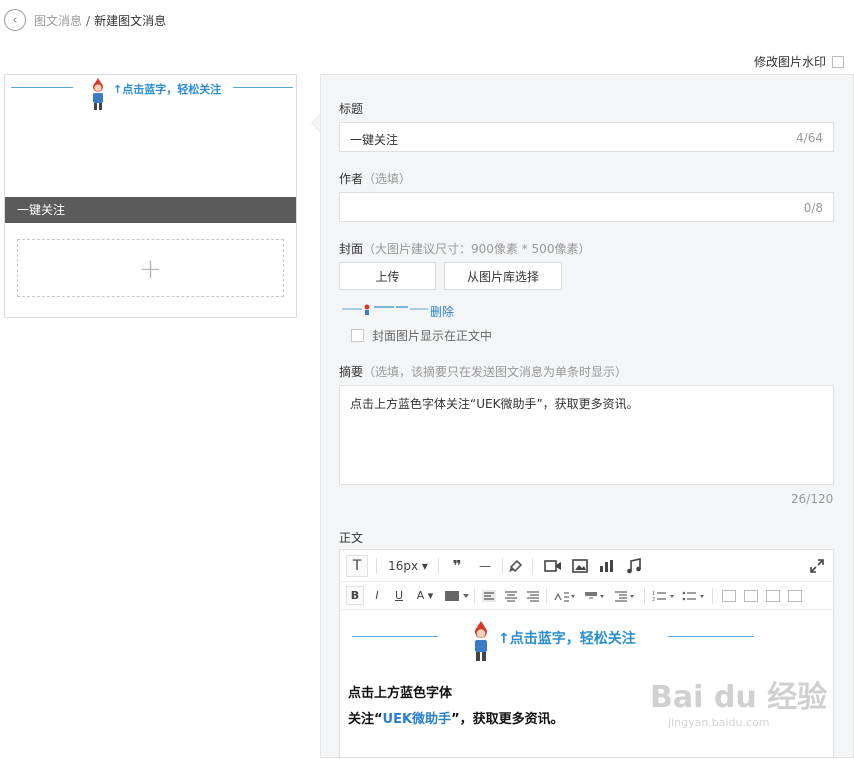 This screenshot has width=854, height=759. What do you see at coordinates (773, 596) in the screenshot?
I see `float-right-icon` at bounding box center [773, 596].